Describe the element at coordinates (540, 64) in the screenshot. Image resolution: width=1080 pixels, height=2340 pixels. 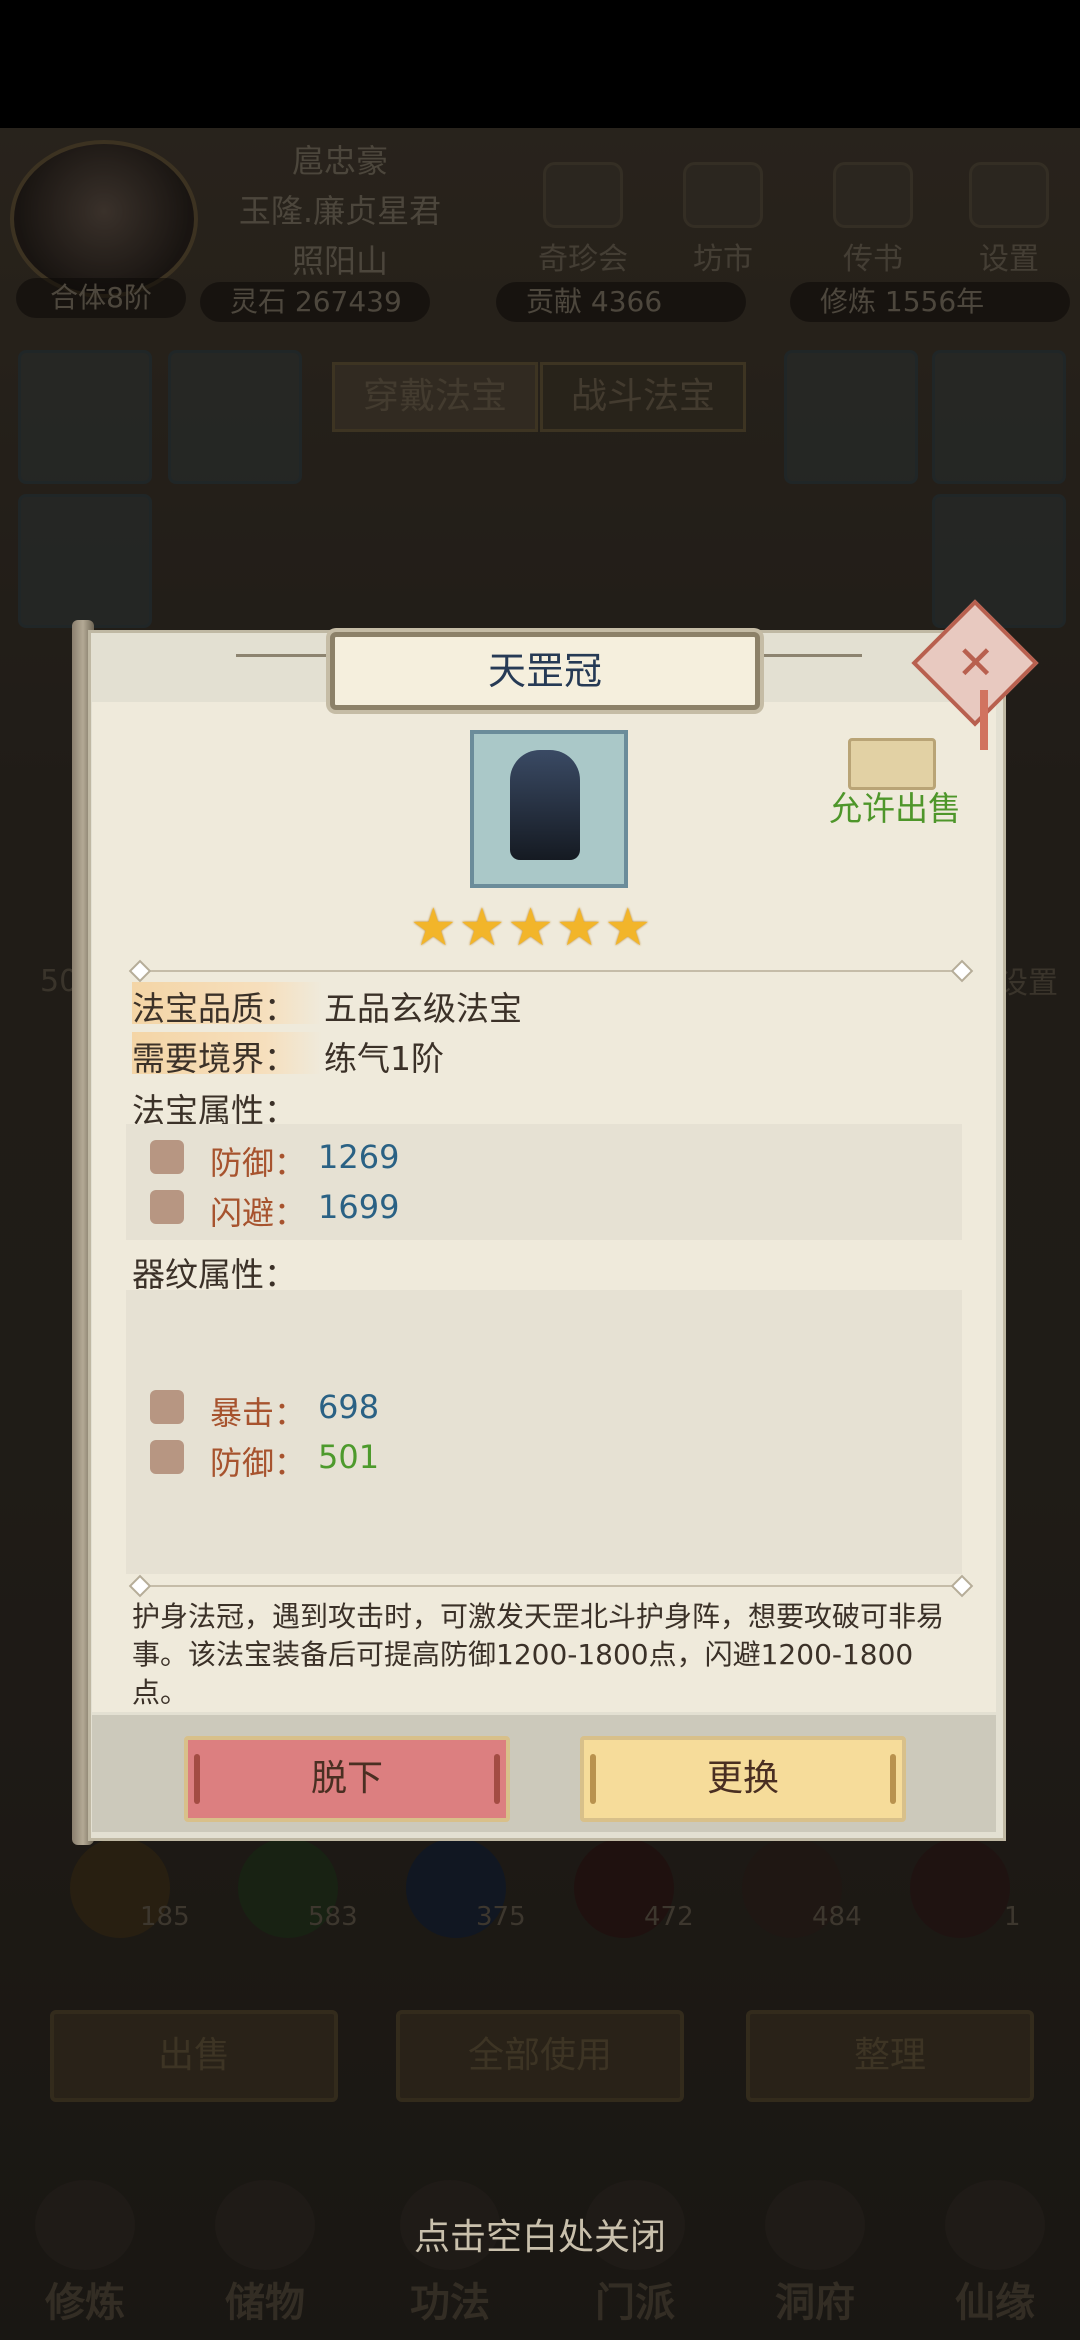
I see `status-bar` at that location.